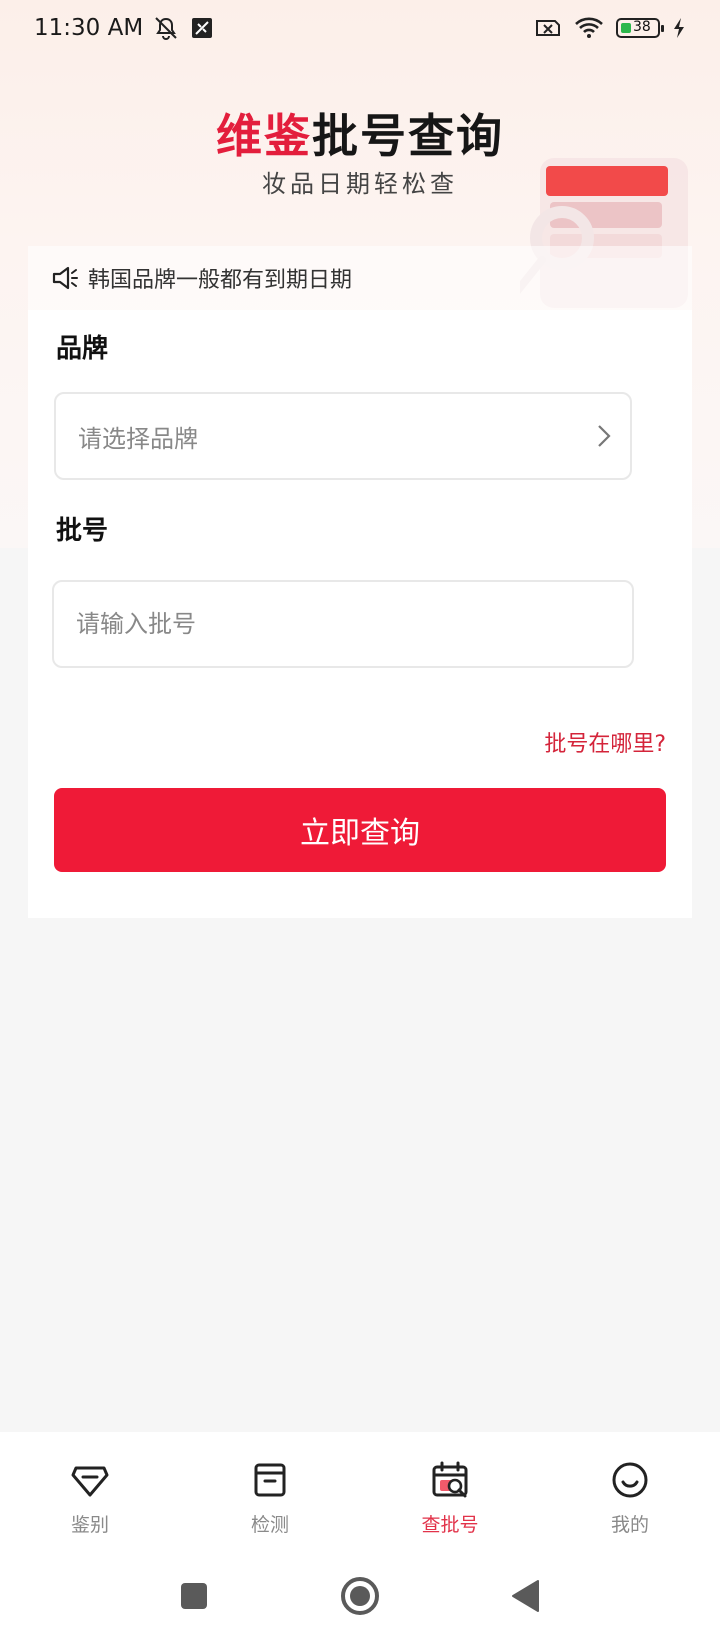  Describe the element at coordinates (589, 27) in the screenshot. I see `wifi-icon` at that location.